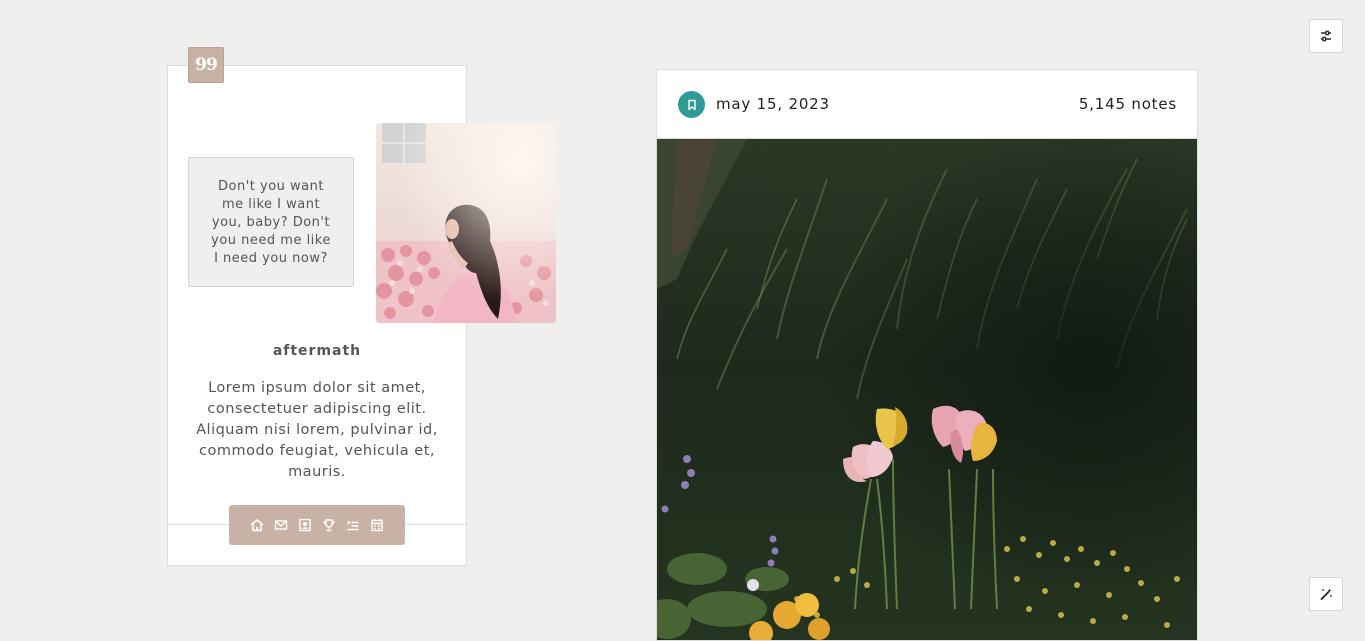  Describe the element at coordinates (353, 525) in the screenshot. I see `list-icon` at that location.